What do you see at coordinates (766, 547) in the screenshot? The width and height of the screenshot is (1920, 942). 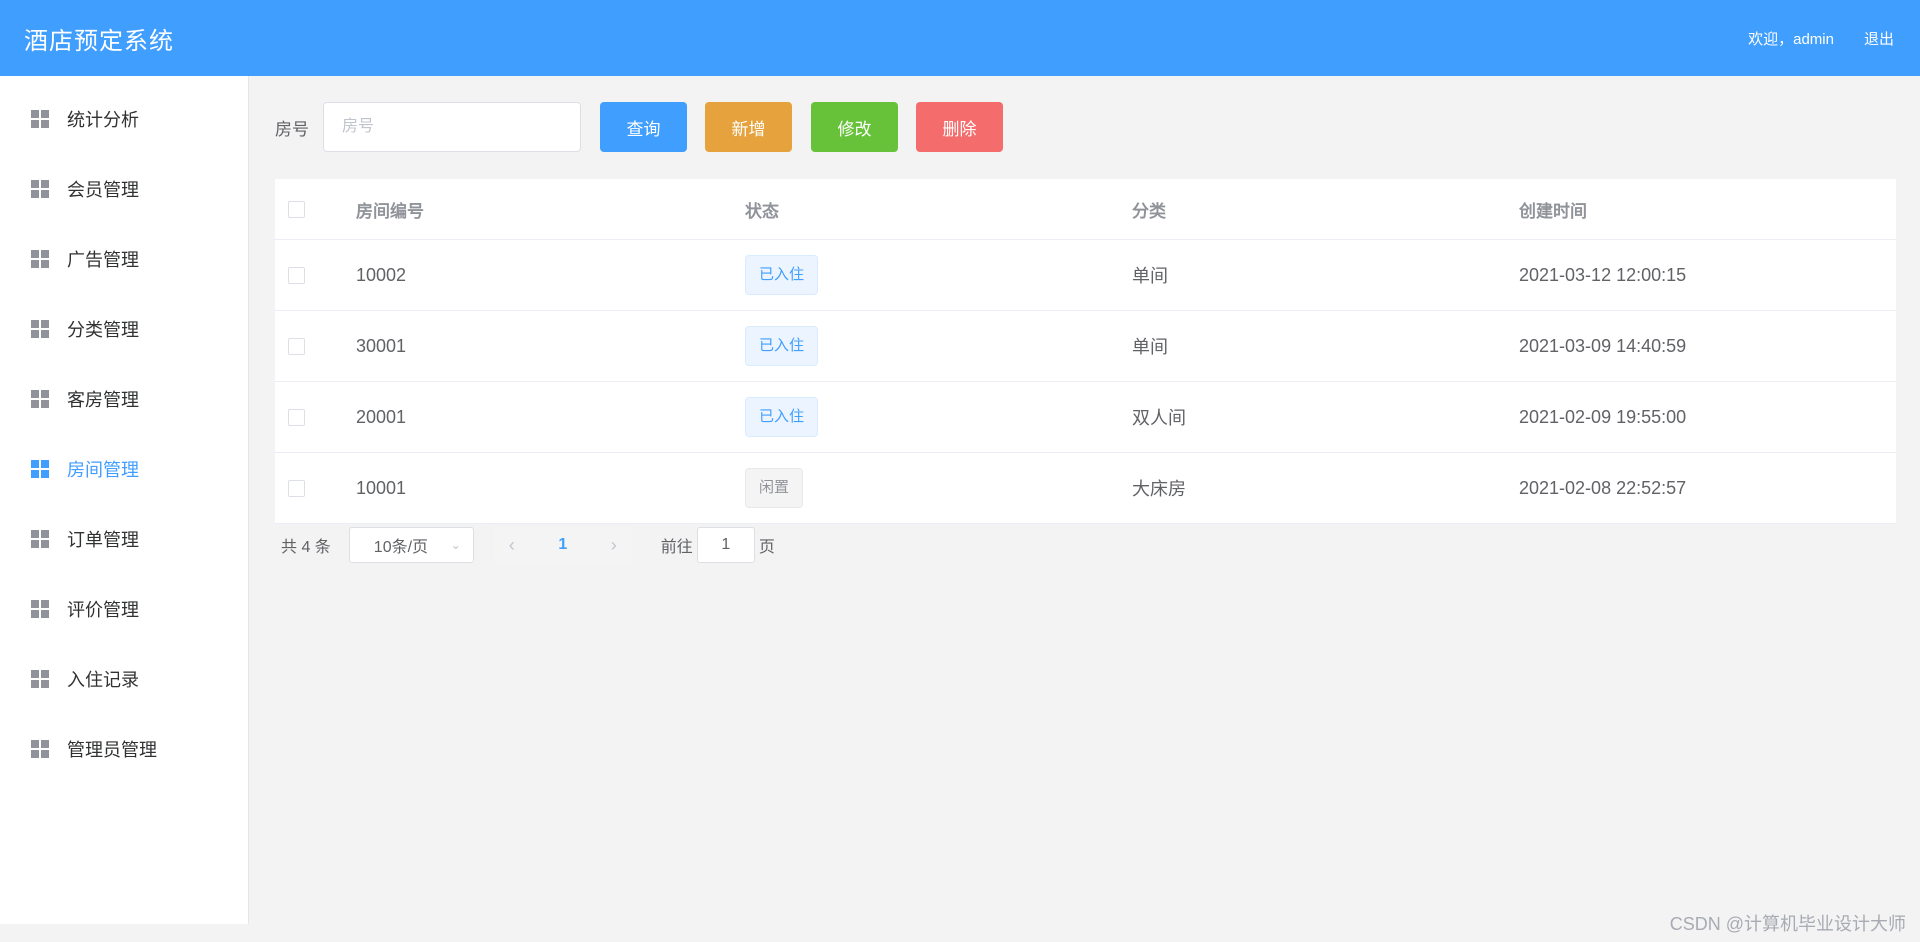 I see `goto-suffix: 页` at bounding box center [766, 547].